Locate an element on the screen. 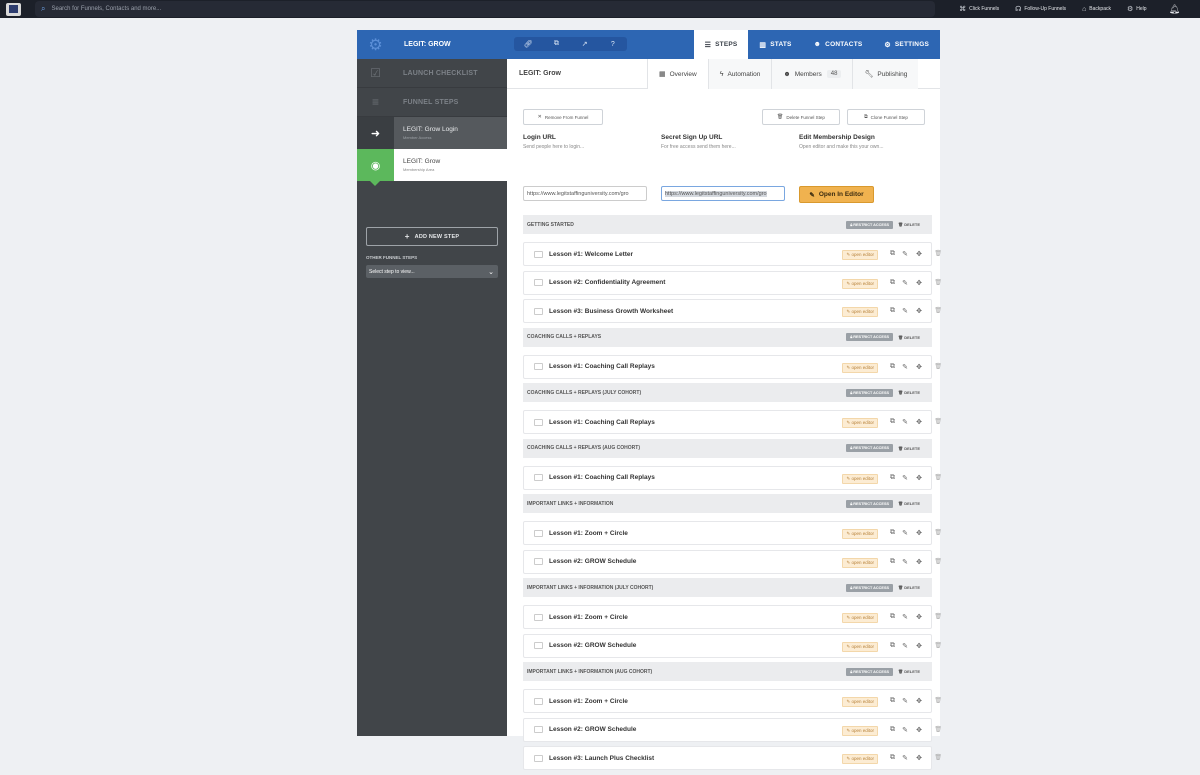 The image size is (1200, 775). tab-publishing: 🔧︎ Publishing is located at coordinates (885, 74).